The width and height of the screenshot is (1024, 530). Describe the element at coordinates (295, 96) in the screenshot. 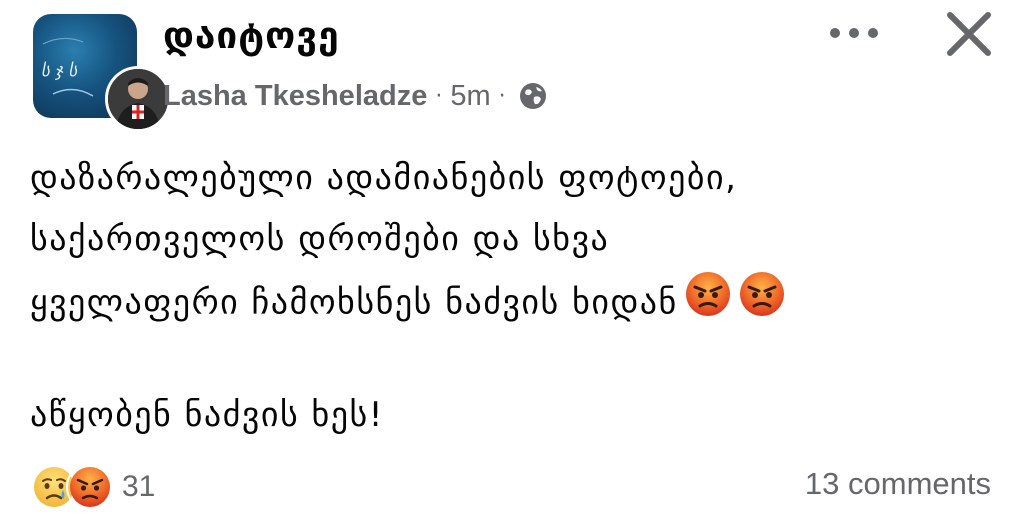

I see `author-name: Lasha Tkesheladze` at that location.